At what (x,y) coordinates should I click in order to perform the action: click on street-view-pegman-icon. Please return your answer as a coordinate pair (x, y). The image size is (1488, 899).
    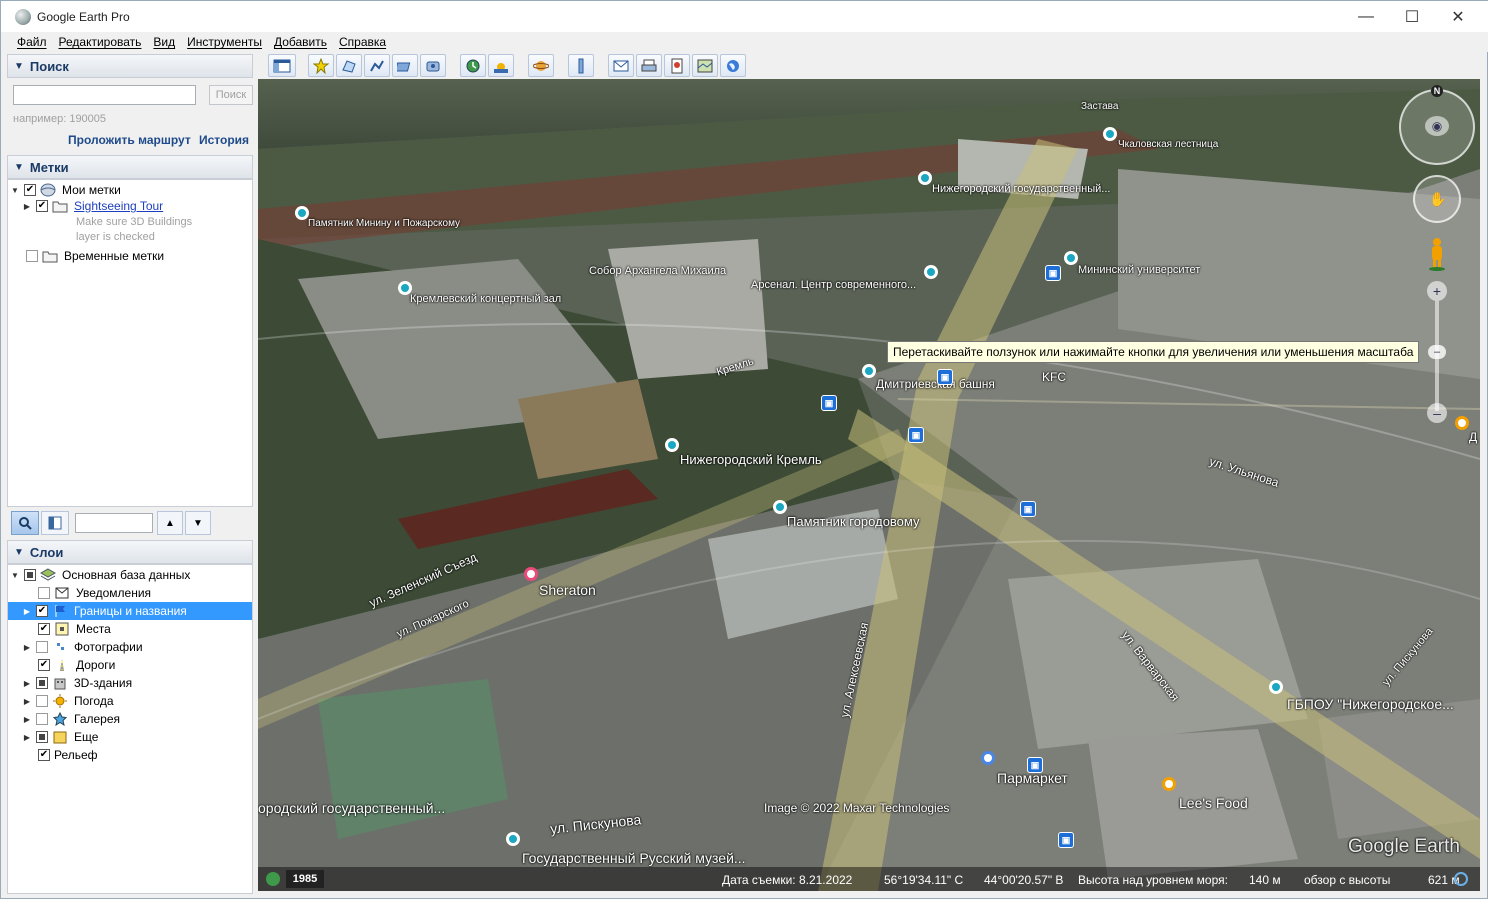
    Looking at the image, I should click on (1437, 254).